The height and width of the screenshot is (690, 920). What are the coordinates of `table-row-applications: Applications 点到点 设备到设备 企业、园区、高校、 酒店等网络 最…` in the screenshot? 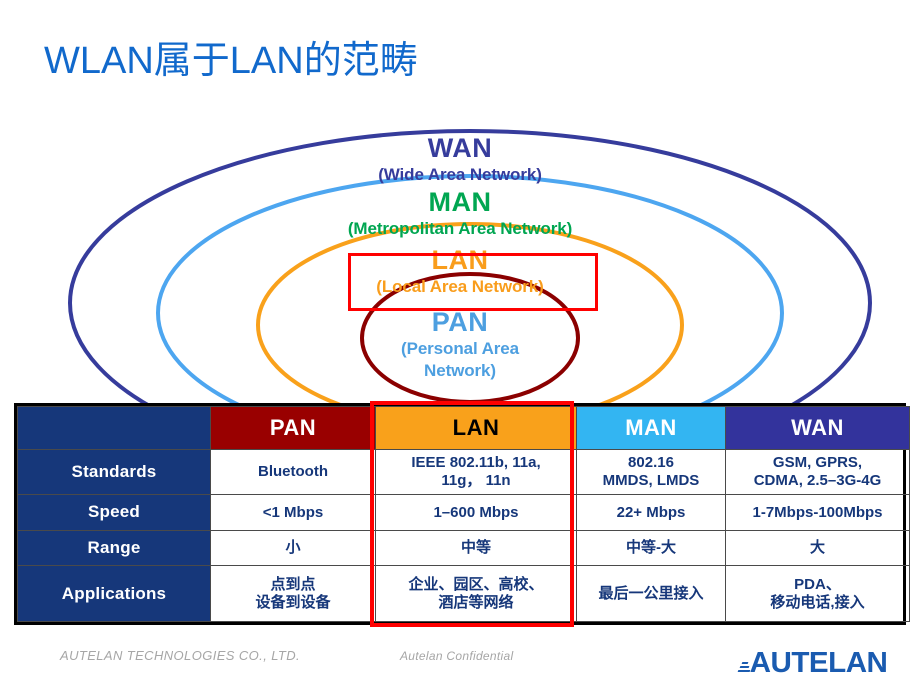 It's located at (463, 593).